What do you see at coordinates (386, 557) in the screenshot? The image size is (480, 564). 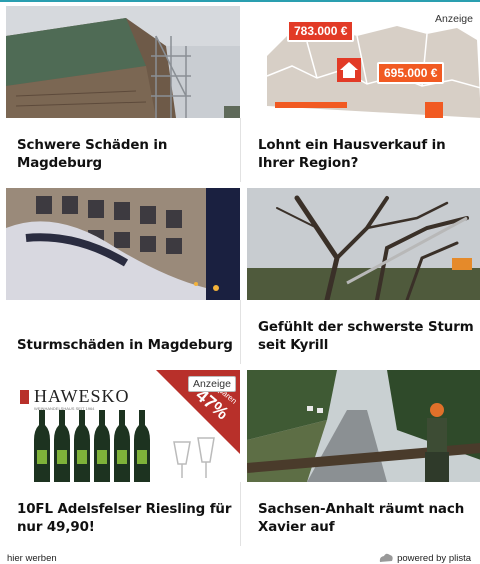 I see `plista-logo-icon` at bounding box center [386, 557].